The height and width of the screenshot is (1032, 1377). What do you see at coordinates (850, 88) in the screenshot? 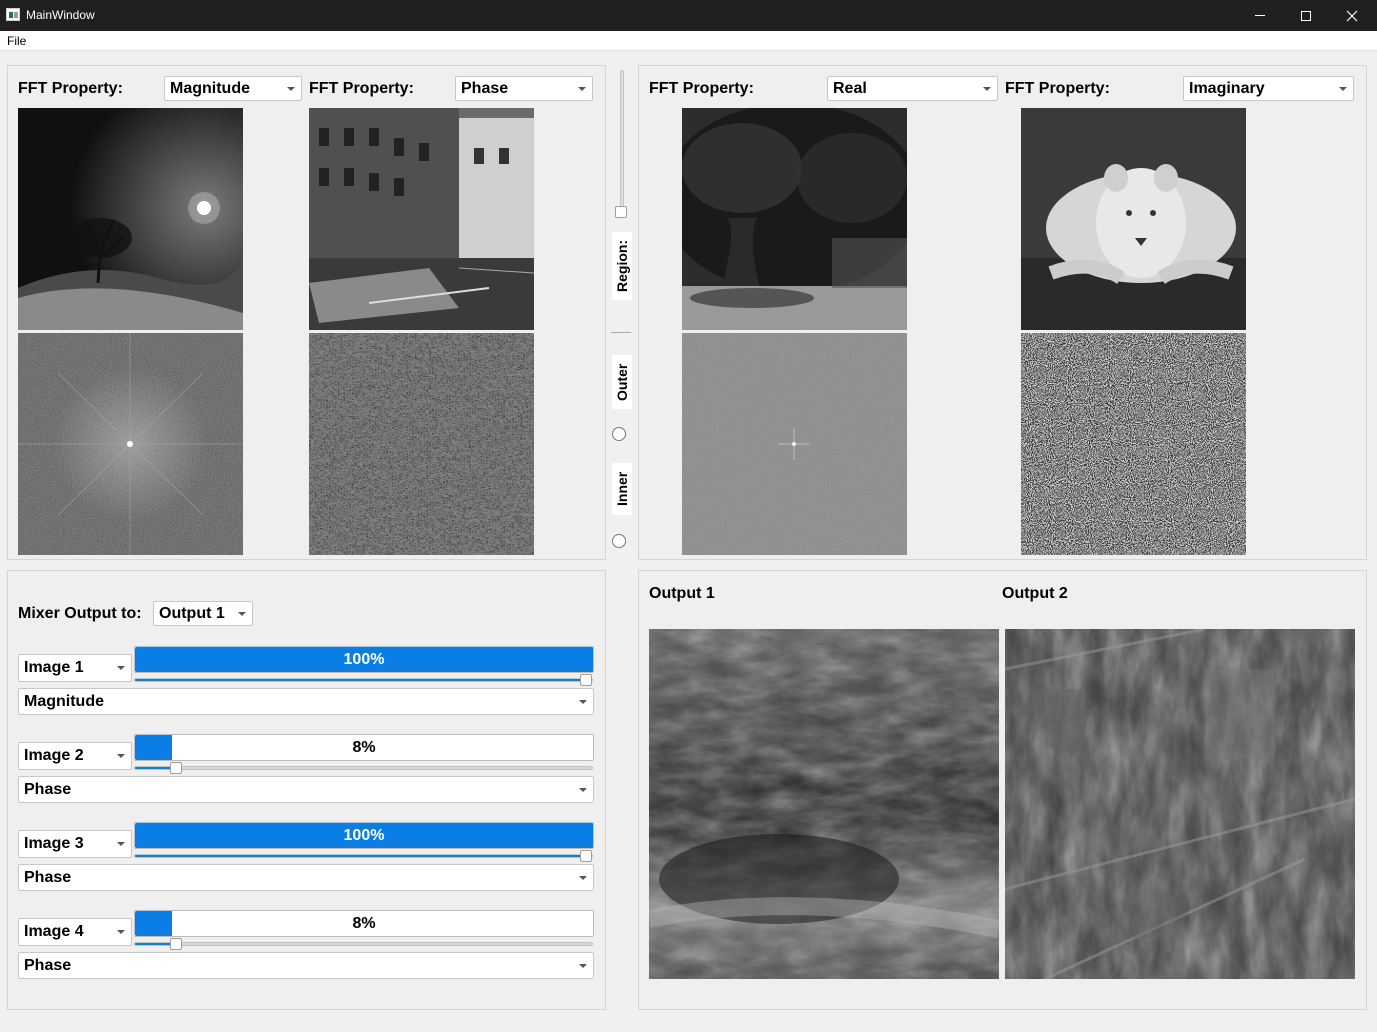
I see `fft-property-value-3: Real` at bounding box center [850, 88].